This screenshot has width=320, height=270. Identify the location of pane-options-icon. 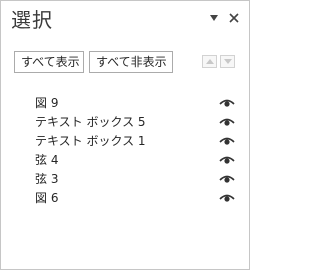
(214, 18).